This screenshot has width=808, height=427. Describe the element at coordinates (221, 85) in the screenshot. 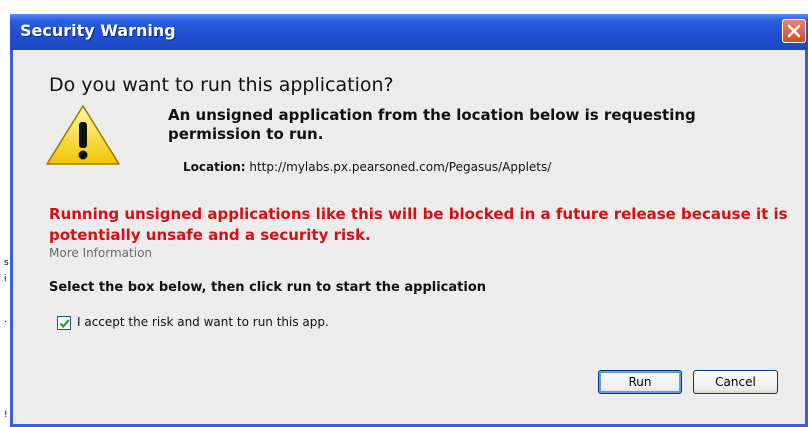

I see `dialog-heading: Do you want to run this application?` at that location.